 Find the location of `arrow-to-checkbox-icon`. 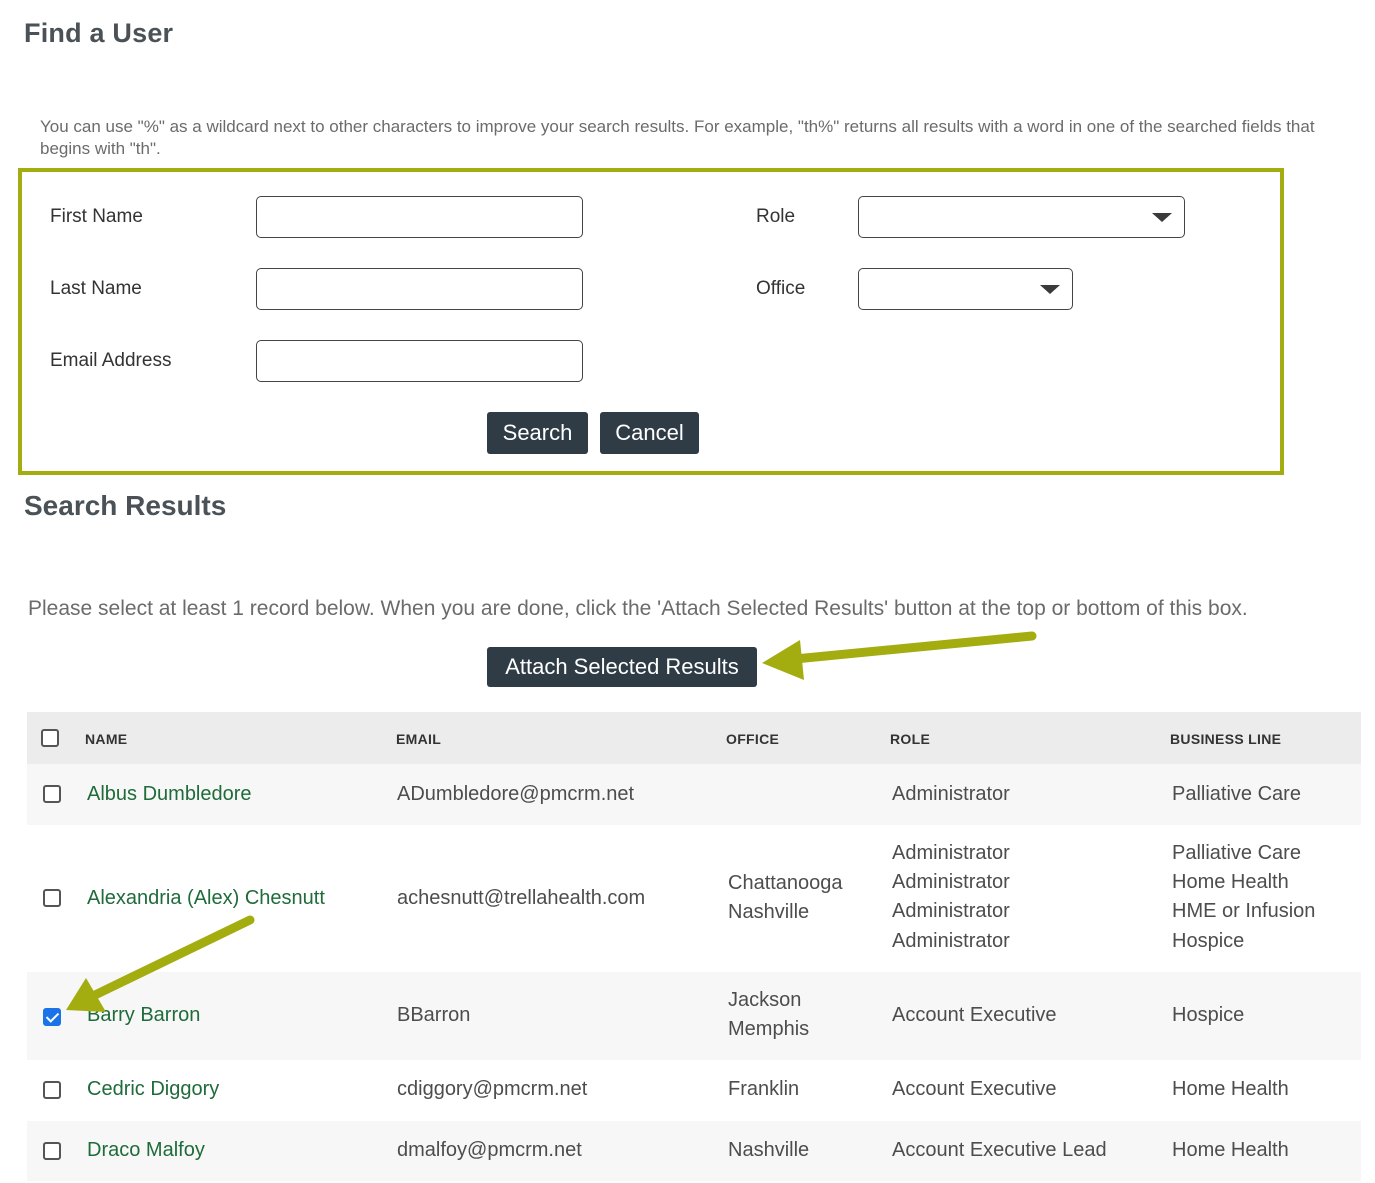

arrow-to-checkbox-icon is located at coordinates (160, 963).